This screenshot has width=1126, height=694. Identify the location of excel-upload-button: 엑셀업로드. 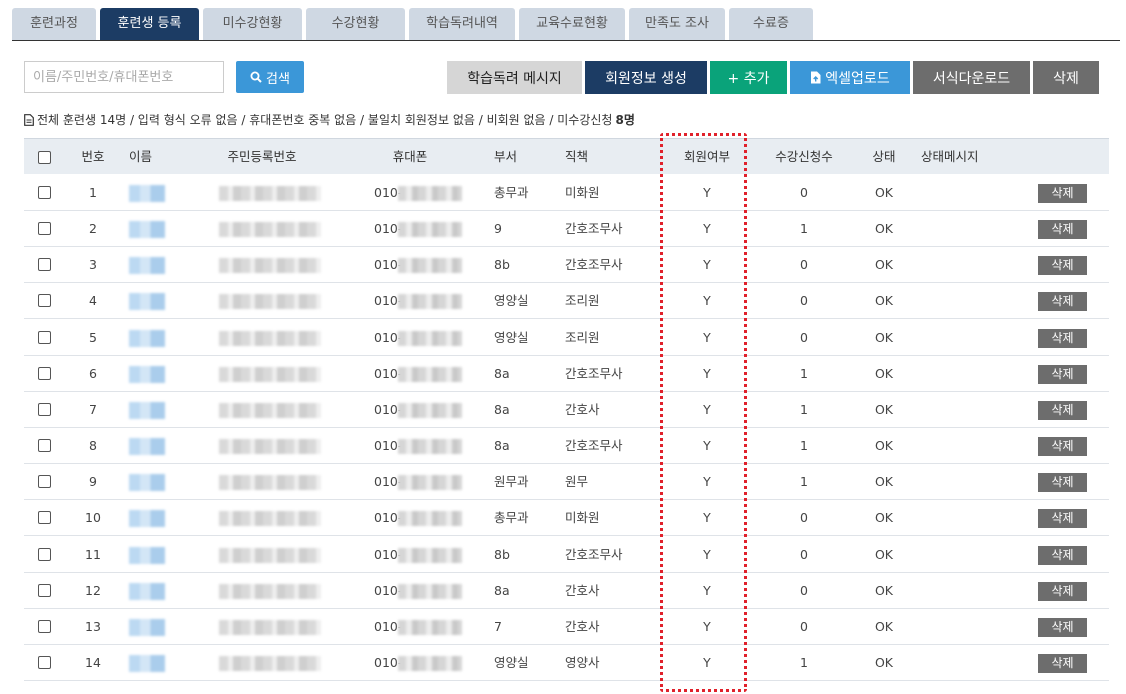
(850, 77).